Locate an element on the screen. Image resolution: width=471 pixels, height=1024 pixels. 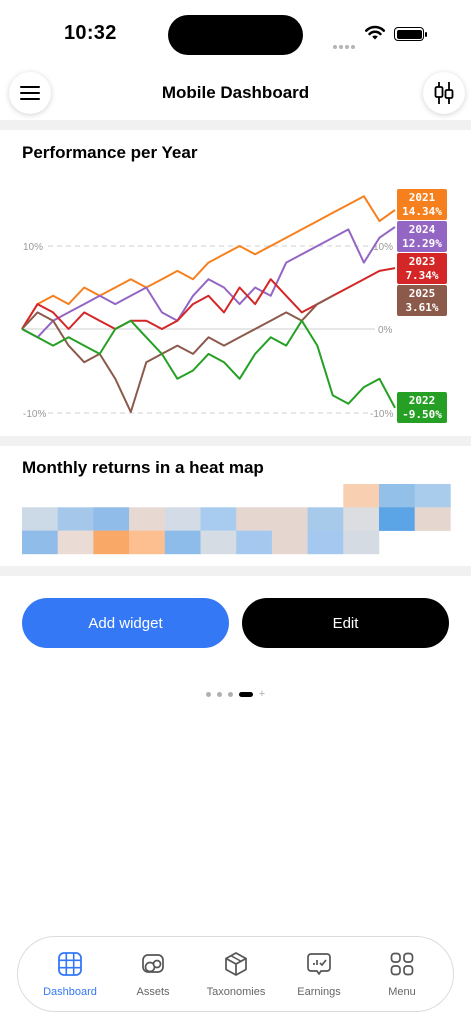
legend-value: 14.34% is located at coordinates (422, 211).